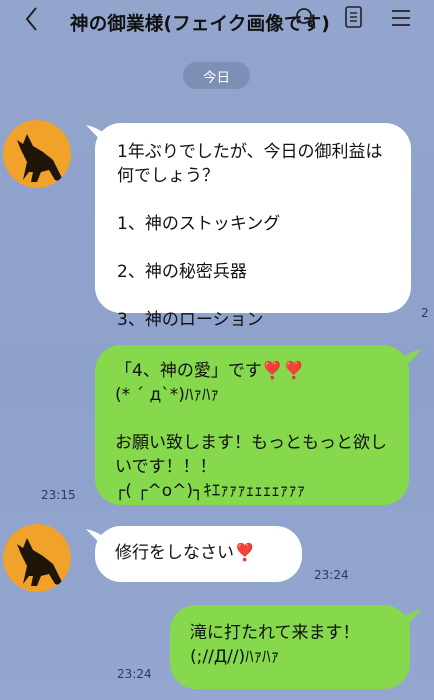 The width and height of the screenshot is (434, 700). Describe the element at coordinates (425, 313) in the screenshot. I see `message-time: 2` at that location.